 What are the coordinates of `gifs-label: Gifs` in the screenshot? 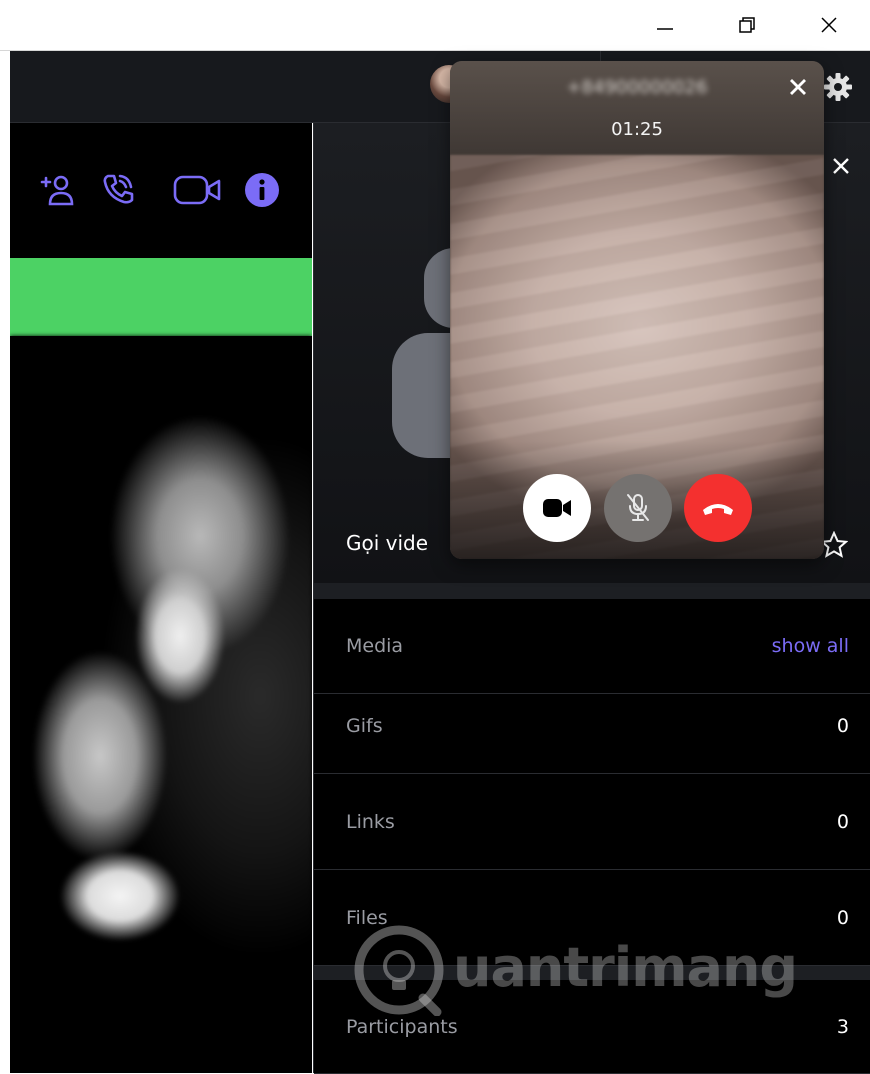 It's located at (364, 725).